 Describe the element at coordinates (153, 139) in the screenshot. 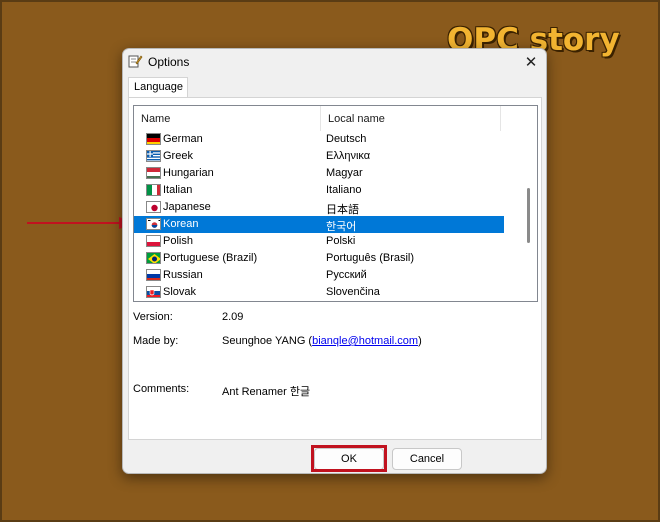

I see `flag-icon-de` at that location.